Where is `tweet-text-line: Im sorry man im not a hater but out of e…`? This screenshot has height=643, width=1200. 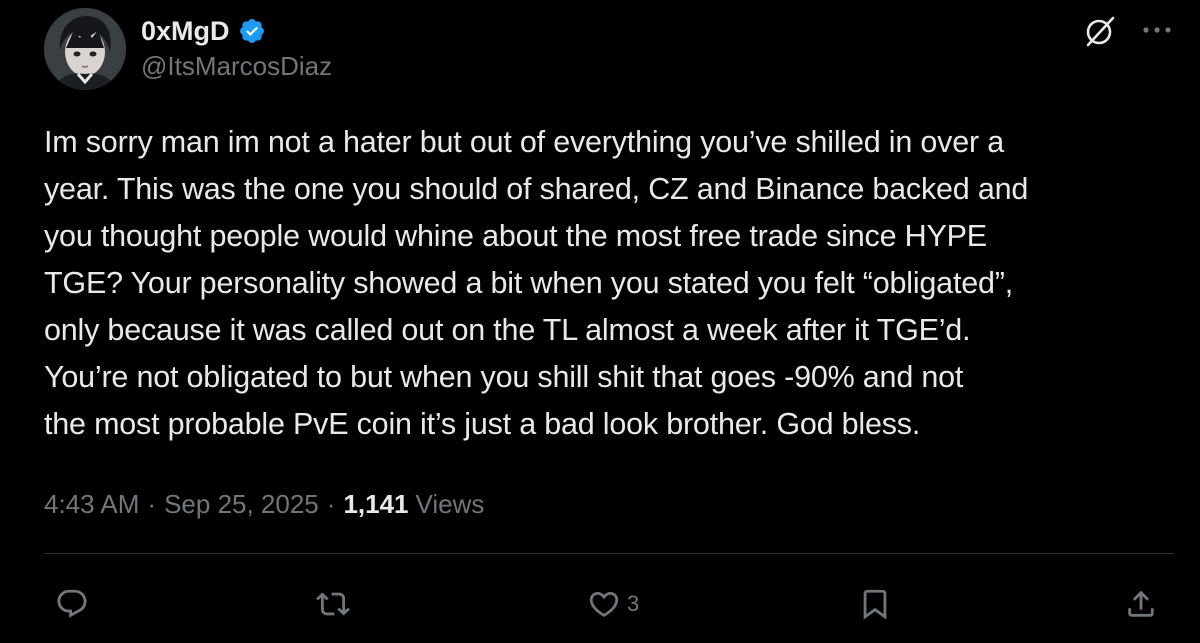
tweet-text-line: Im sorry man im not a hater but out of e… is located at coordinates (524, 142).